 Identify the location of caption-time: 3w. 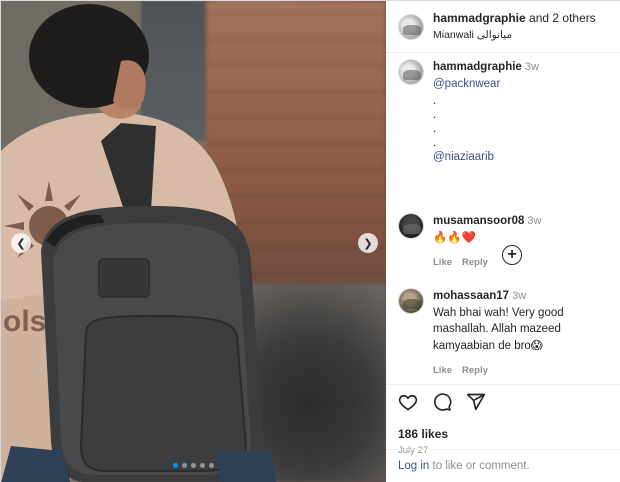
(531, 67).